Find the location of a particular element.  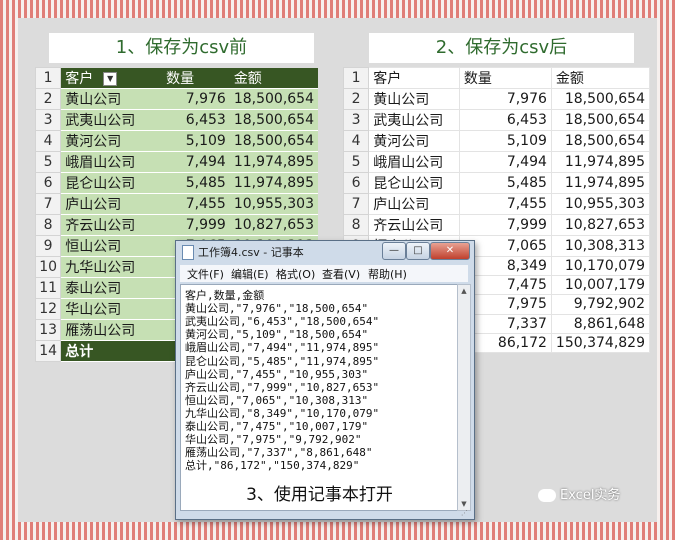

vertical-scrollbar: ▲ ▼ is located at coordinates (464, 397).